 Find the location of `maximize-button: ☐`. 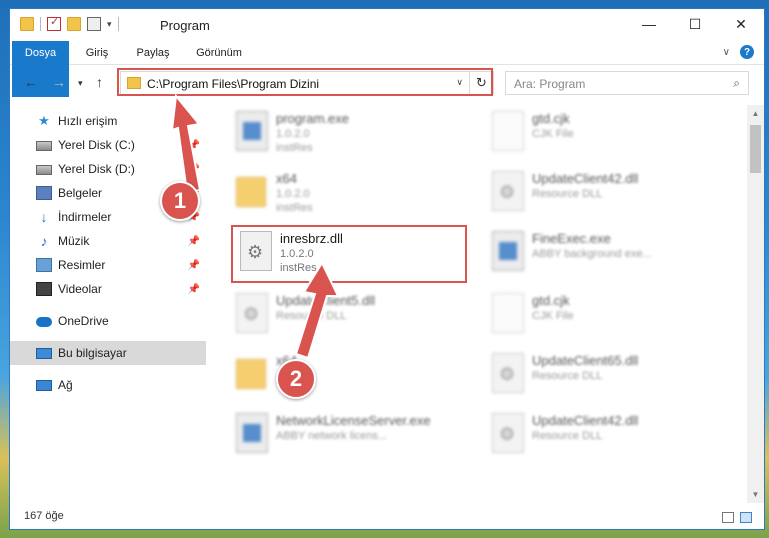

maximize-button: ☐ is located at coordinates (695, 24).